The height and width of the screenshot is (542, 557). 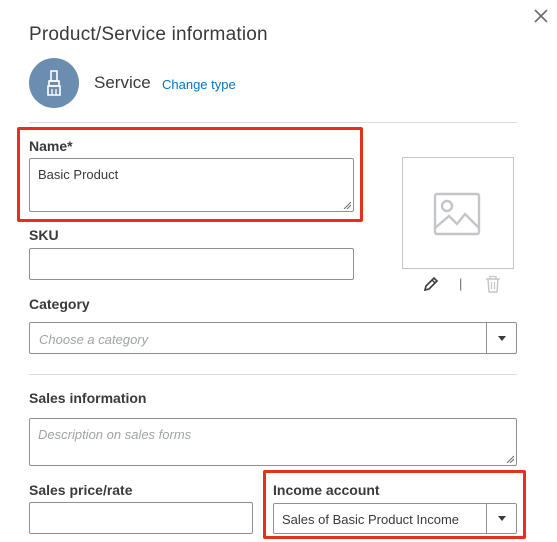 What do you see at coordinates (273, 338) in the screenshot?
I see `category-select: Choose a category` at bounding box center [273, 338].